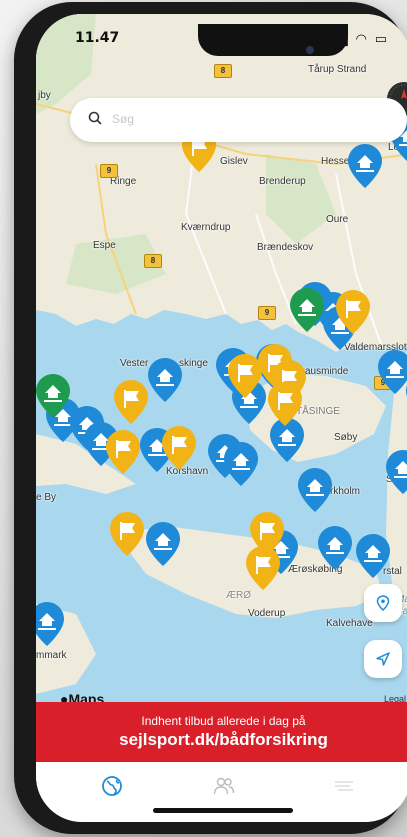  Describe the element at coordinates (238, 120) in the screenshot. I see `search-bar: Søg` at that location.